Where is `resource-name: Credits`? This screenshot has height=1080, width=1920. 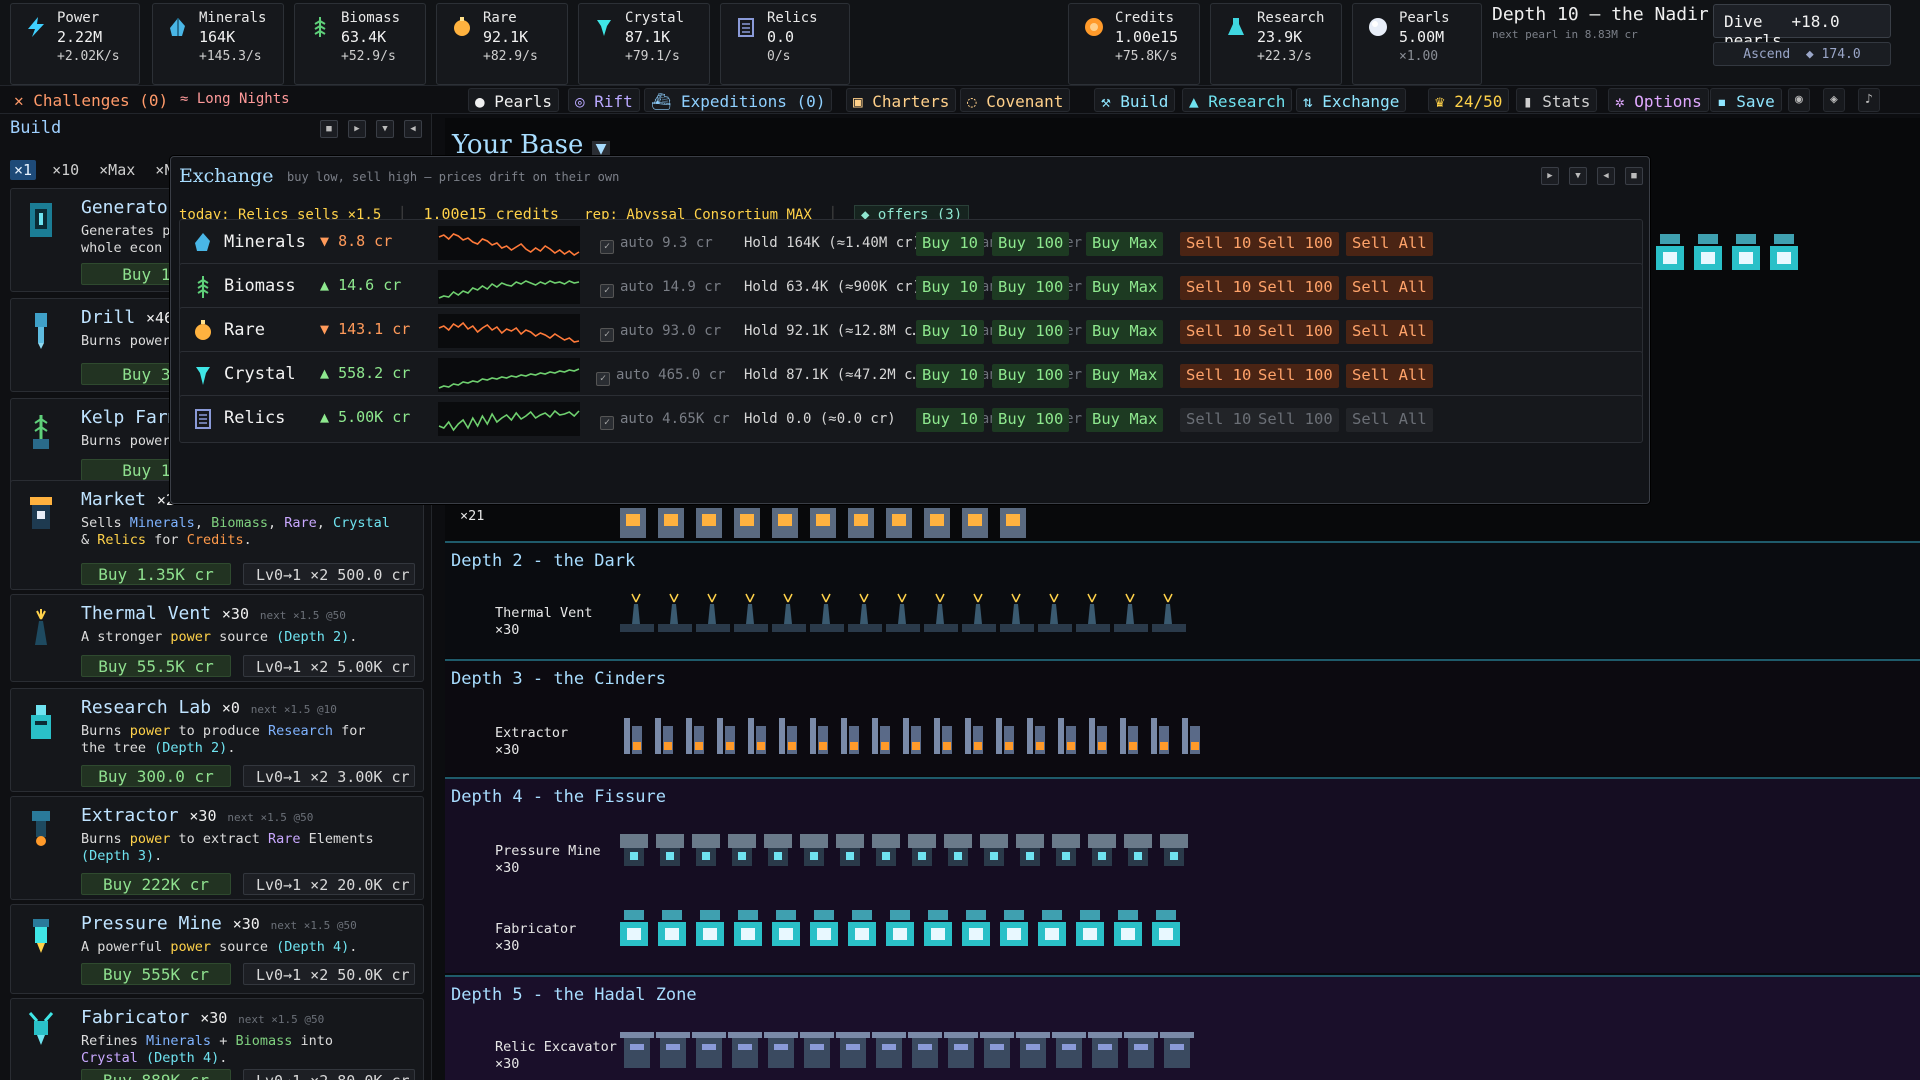 resource-name: Credits is located at coordinates (1145, 18).